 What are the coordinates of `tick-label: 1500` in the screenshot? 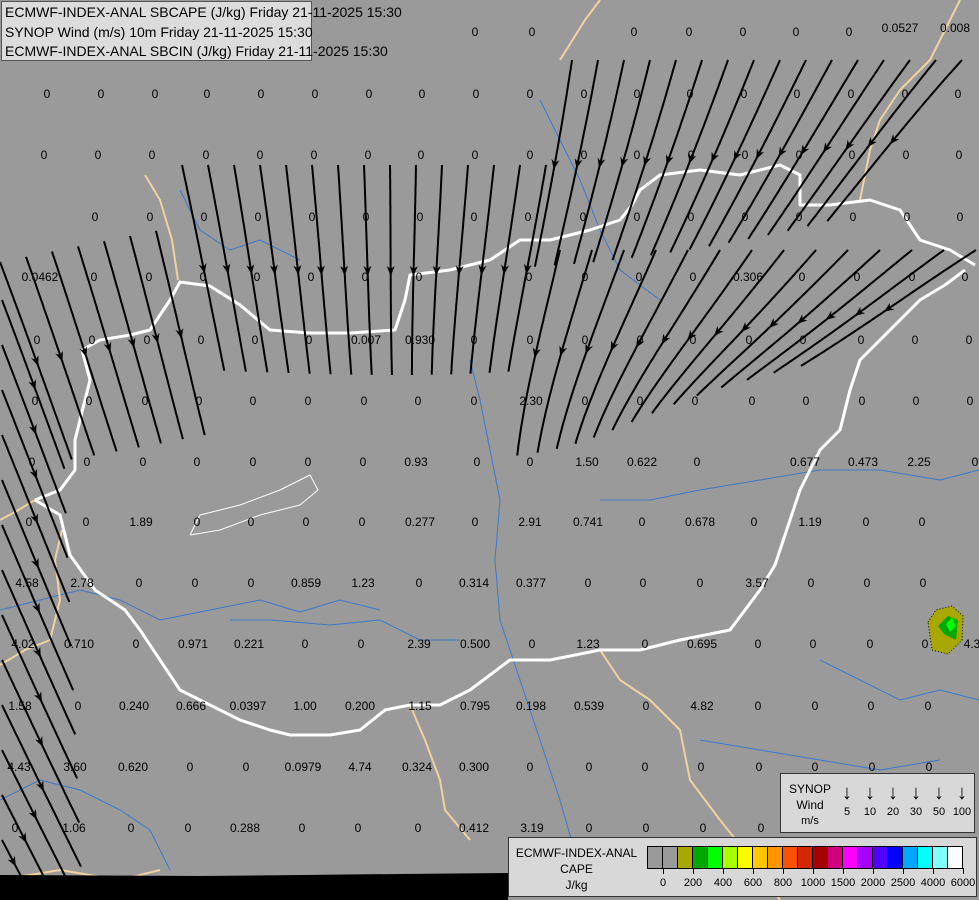 It's located at (843, 883).